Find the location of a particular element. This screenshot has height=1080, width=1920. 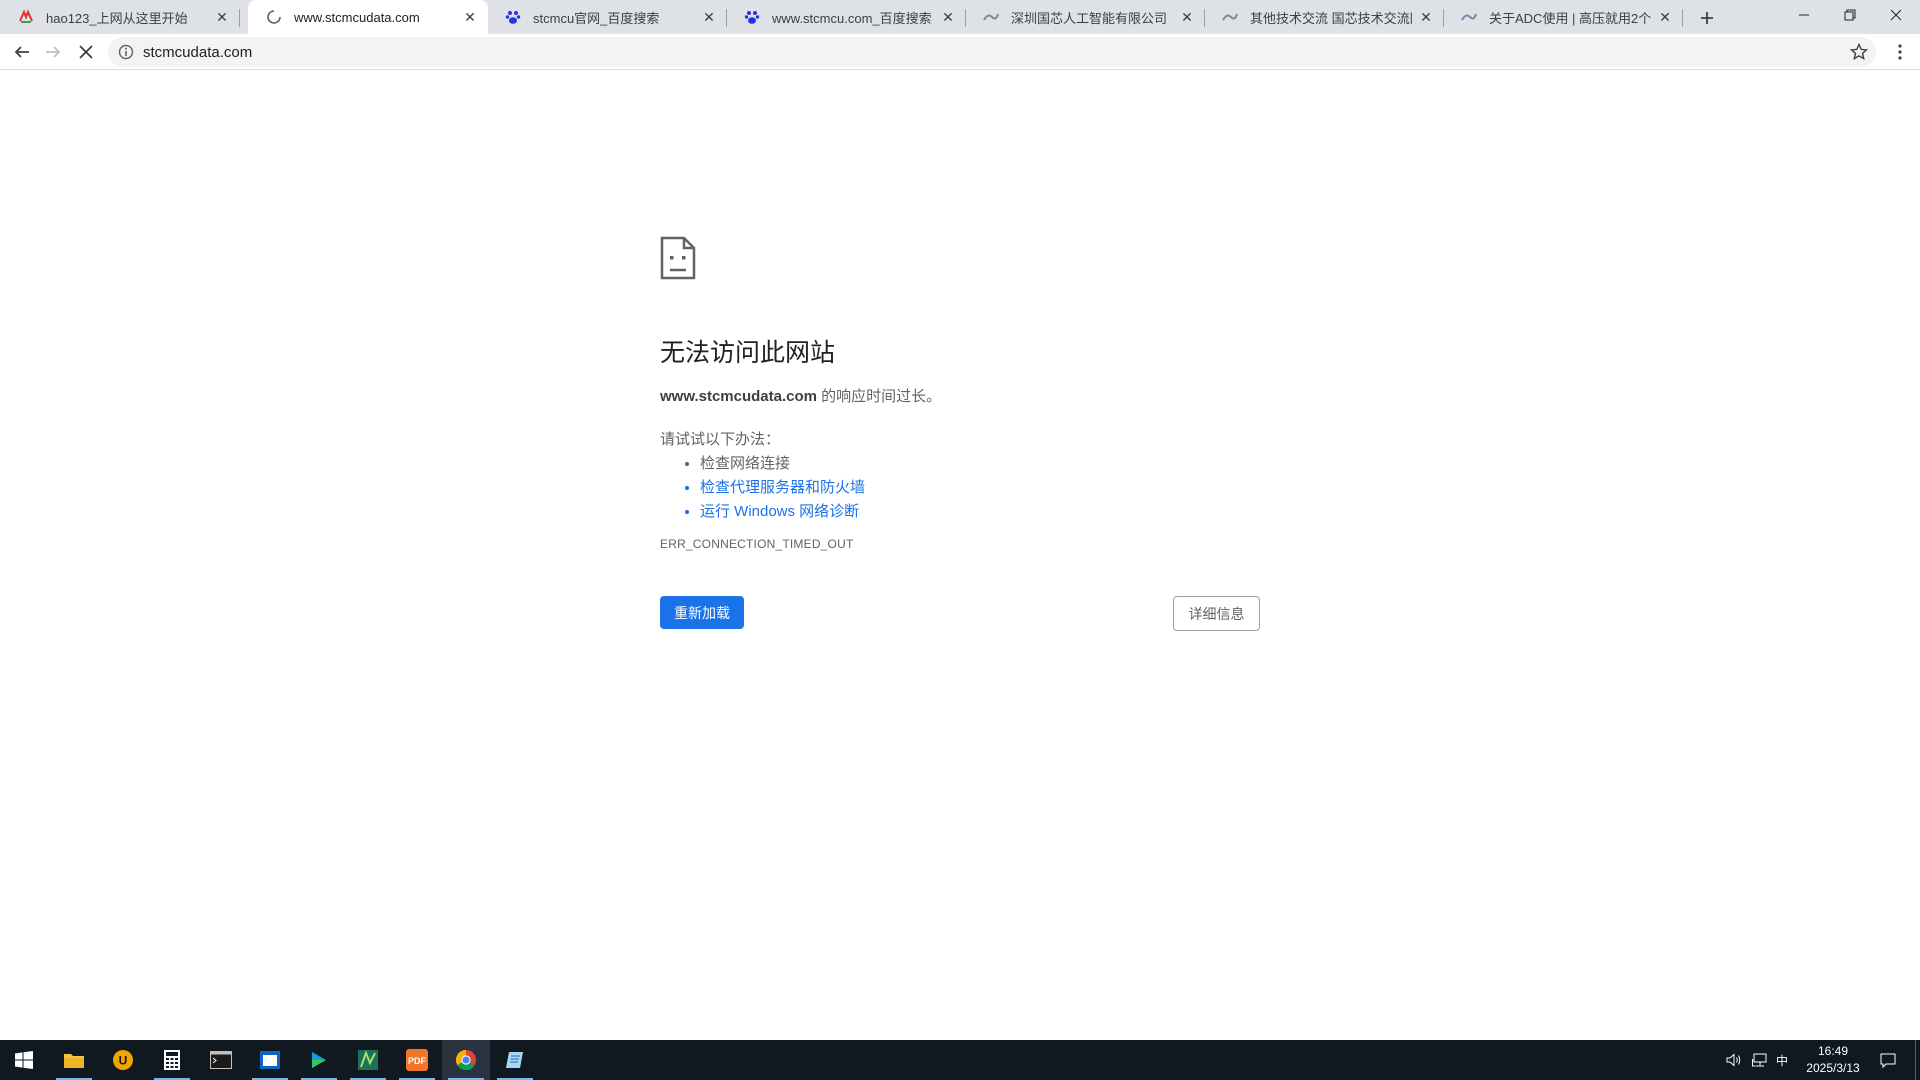

taskbar-foxit-pdf: PDF is located at coordinates (417, 1060).